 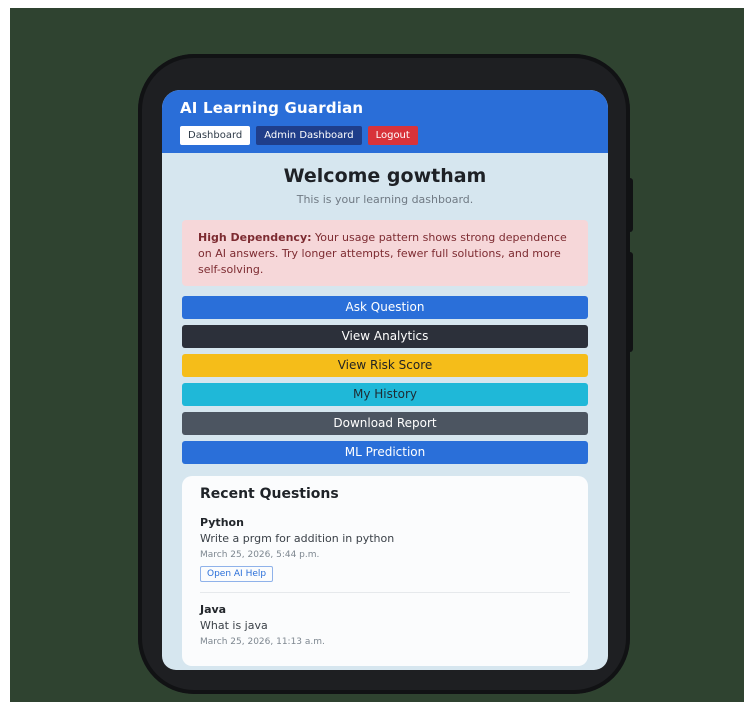 I want to click on question-topic: Java, so click(x=213, y=609).